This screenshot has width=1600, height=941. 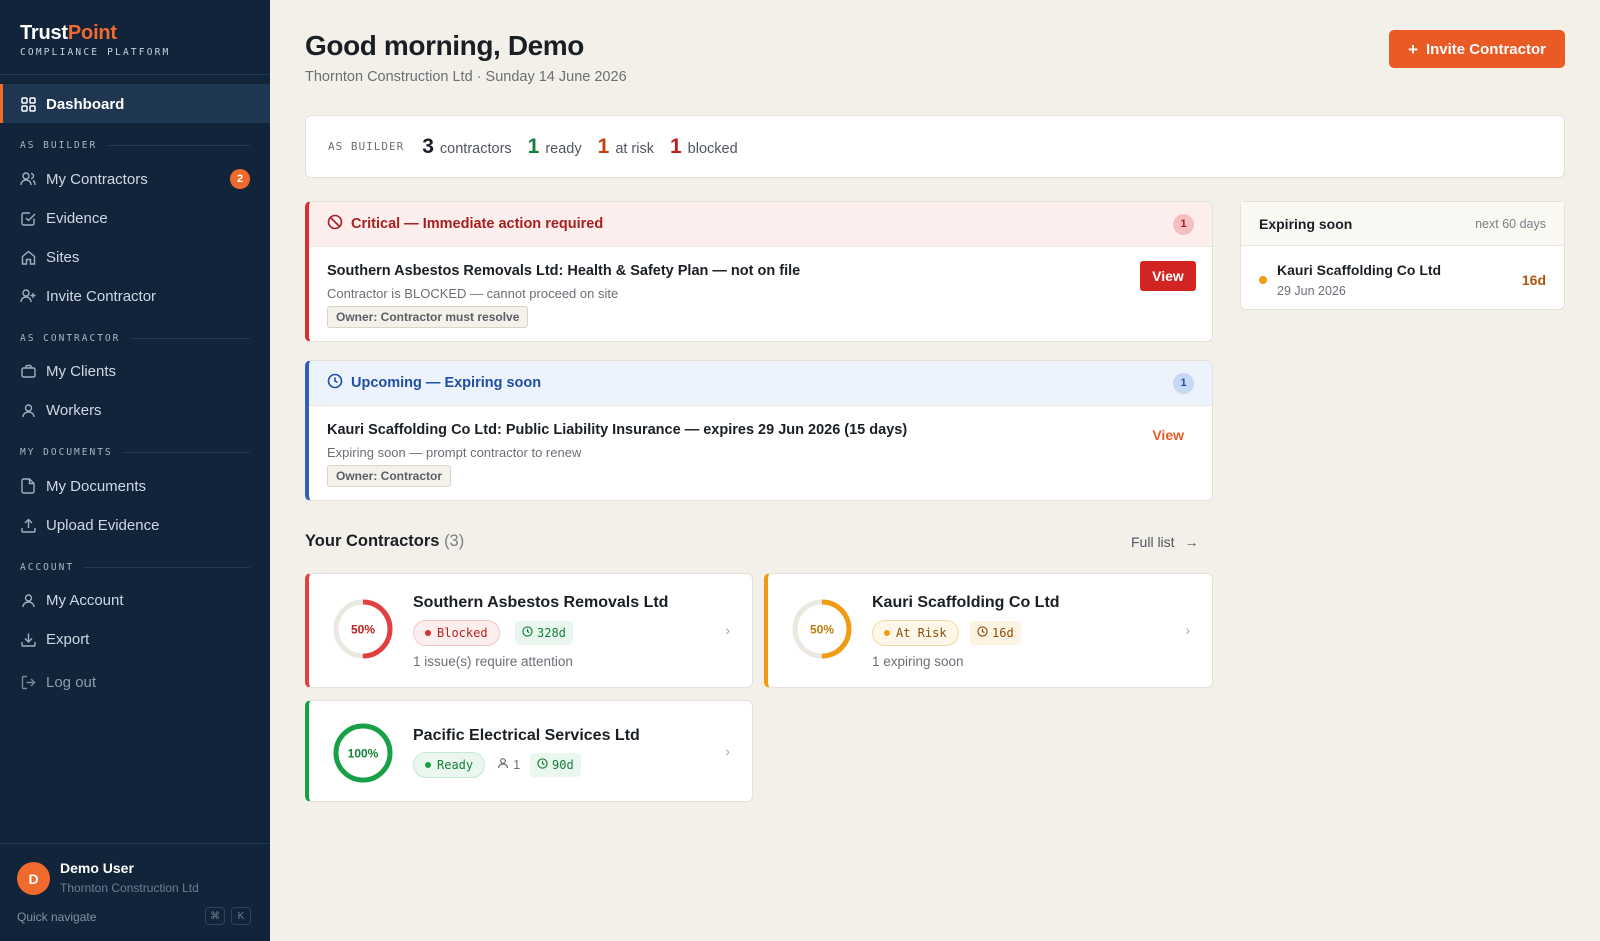 What do you see at coordinates (96, 486) in the screenshot?
I see `sidebar-item-label: My Documents` at bounding box center [96, 486].